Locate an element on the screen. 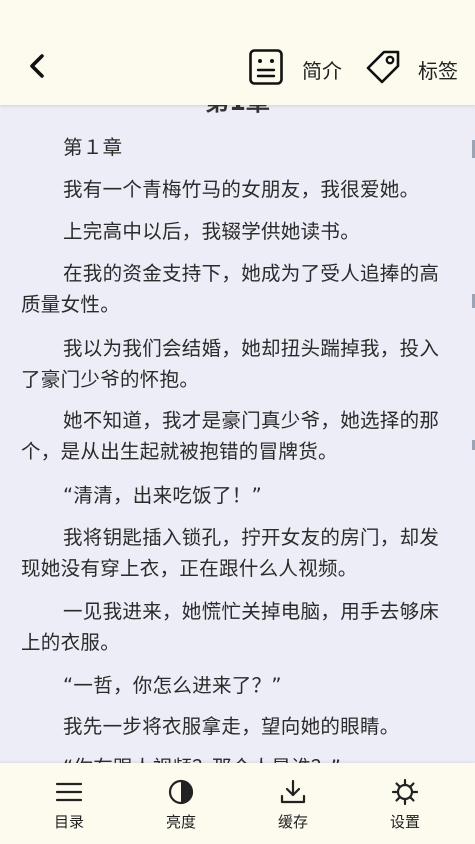 This screenshot has width=475, height=844. paragraph: 一见我进来，她慌忙关掉电脑，用手去够床上的衣服。 is located at coordinates (230, 627).